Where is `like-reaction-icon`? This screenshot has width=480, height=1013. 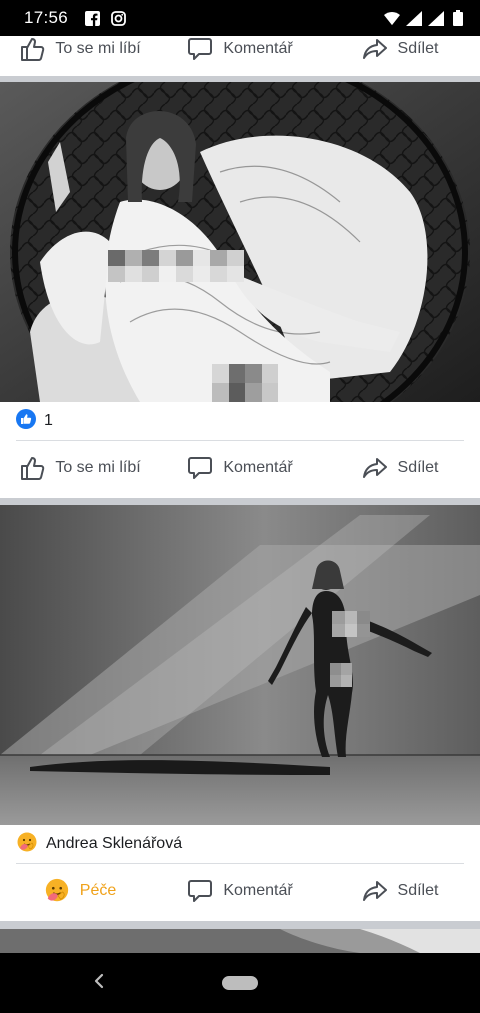 like-reaction-icon is located at coordinates (26, 421).